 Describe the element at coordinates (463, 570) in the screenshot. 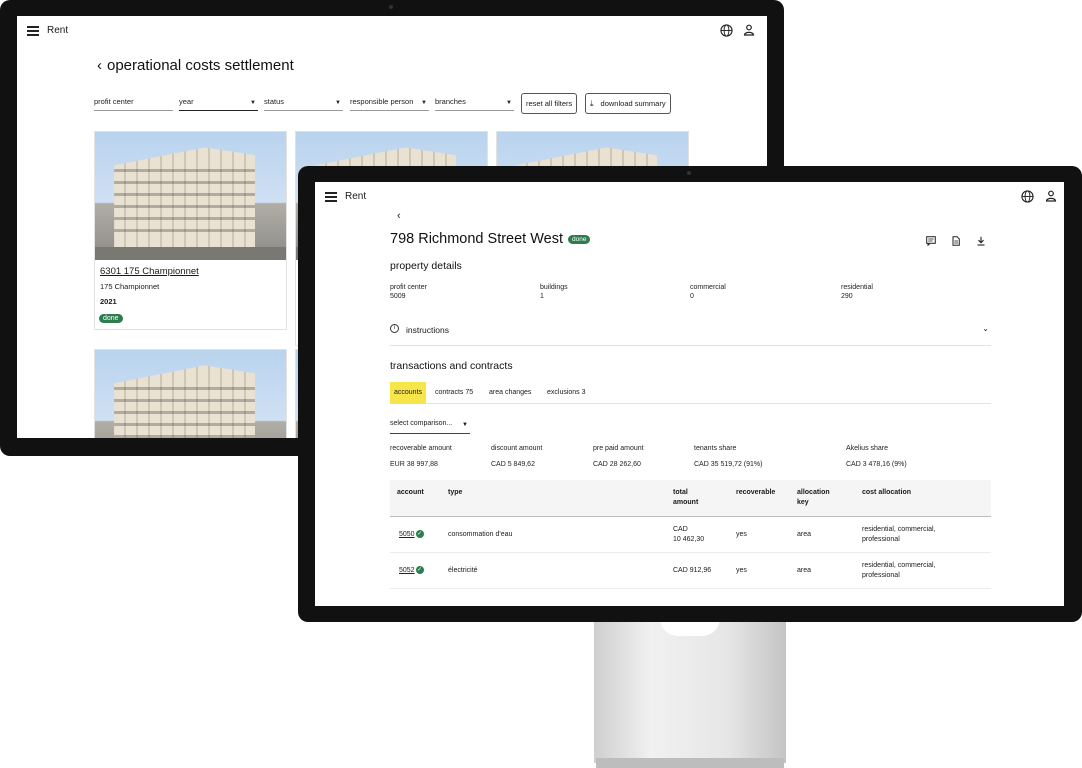

I see `type-cell: électricité` at that location.